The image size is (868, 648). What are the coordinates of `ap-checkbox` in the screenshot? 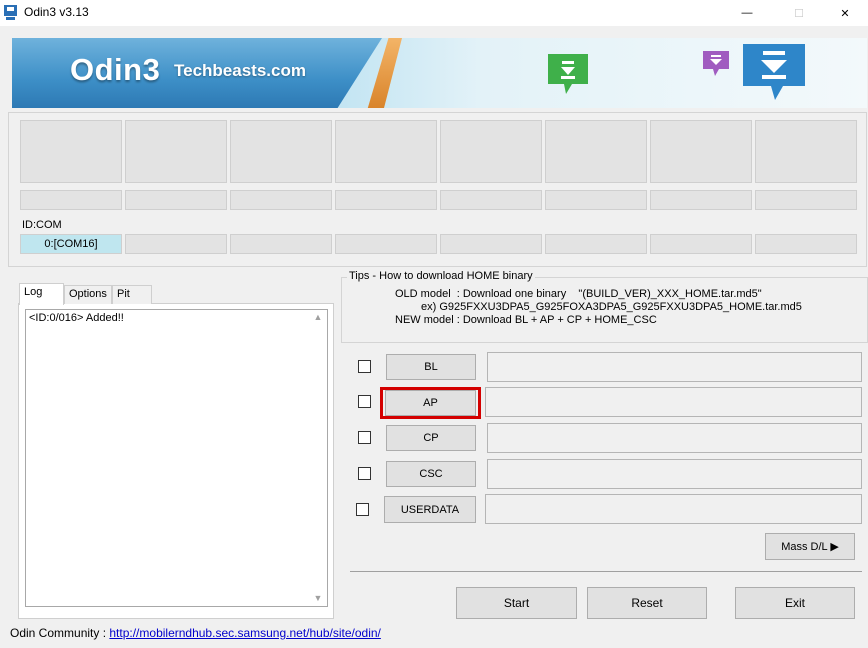 It's located at (364, 401).